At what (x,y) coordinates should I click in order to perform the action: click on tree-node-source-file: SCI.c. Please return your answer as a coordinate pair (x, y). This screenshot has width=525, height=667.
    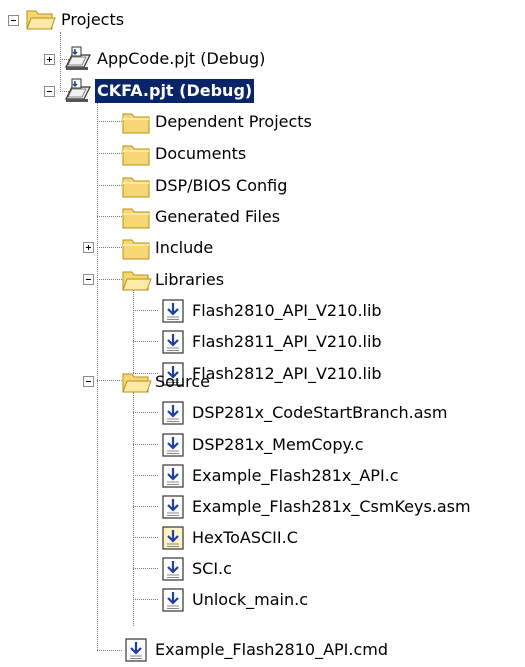
    Looking at the image, I should click on (262, 569).